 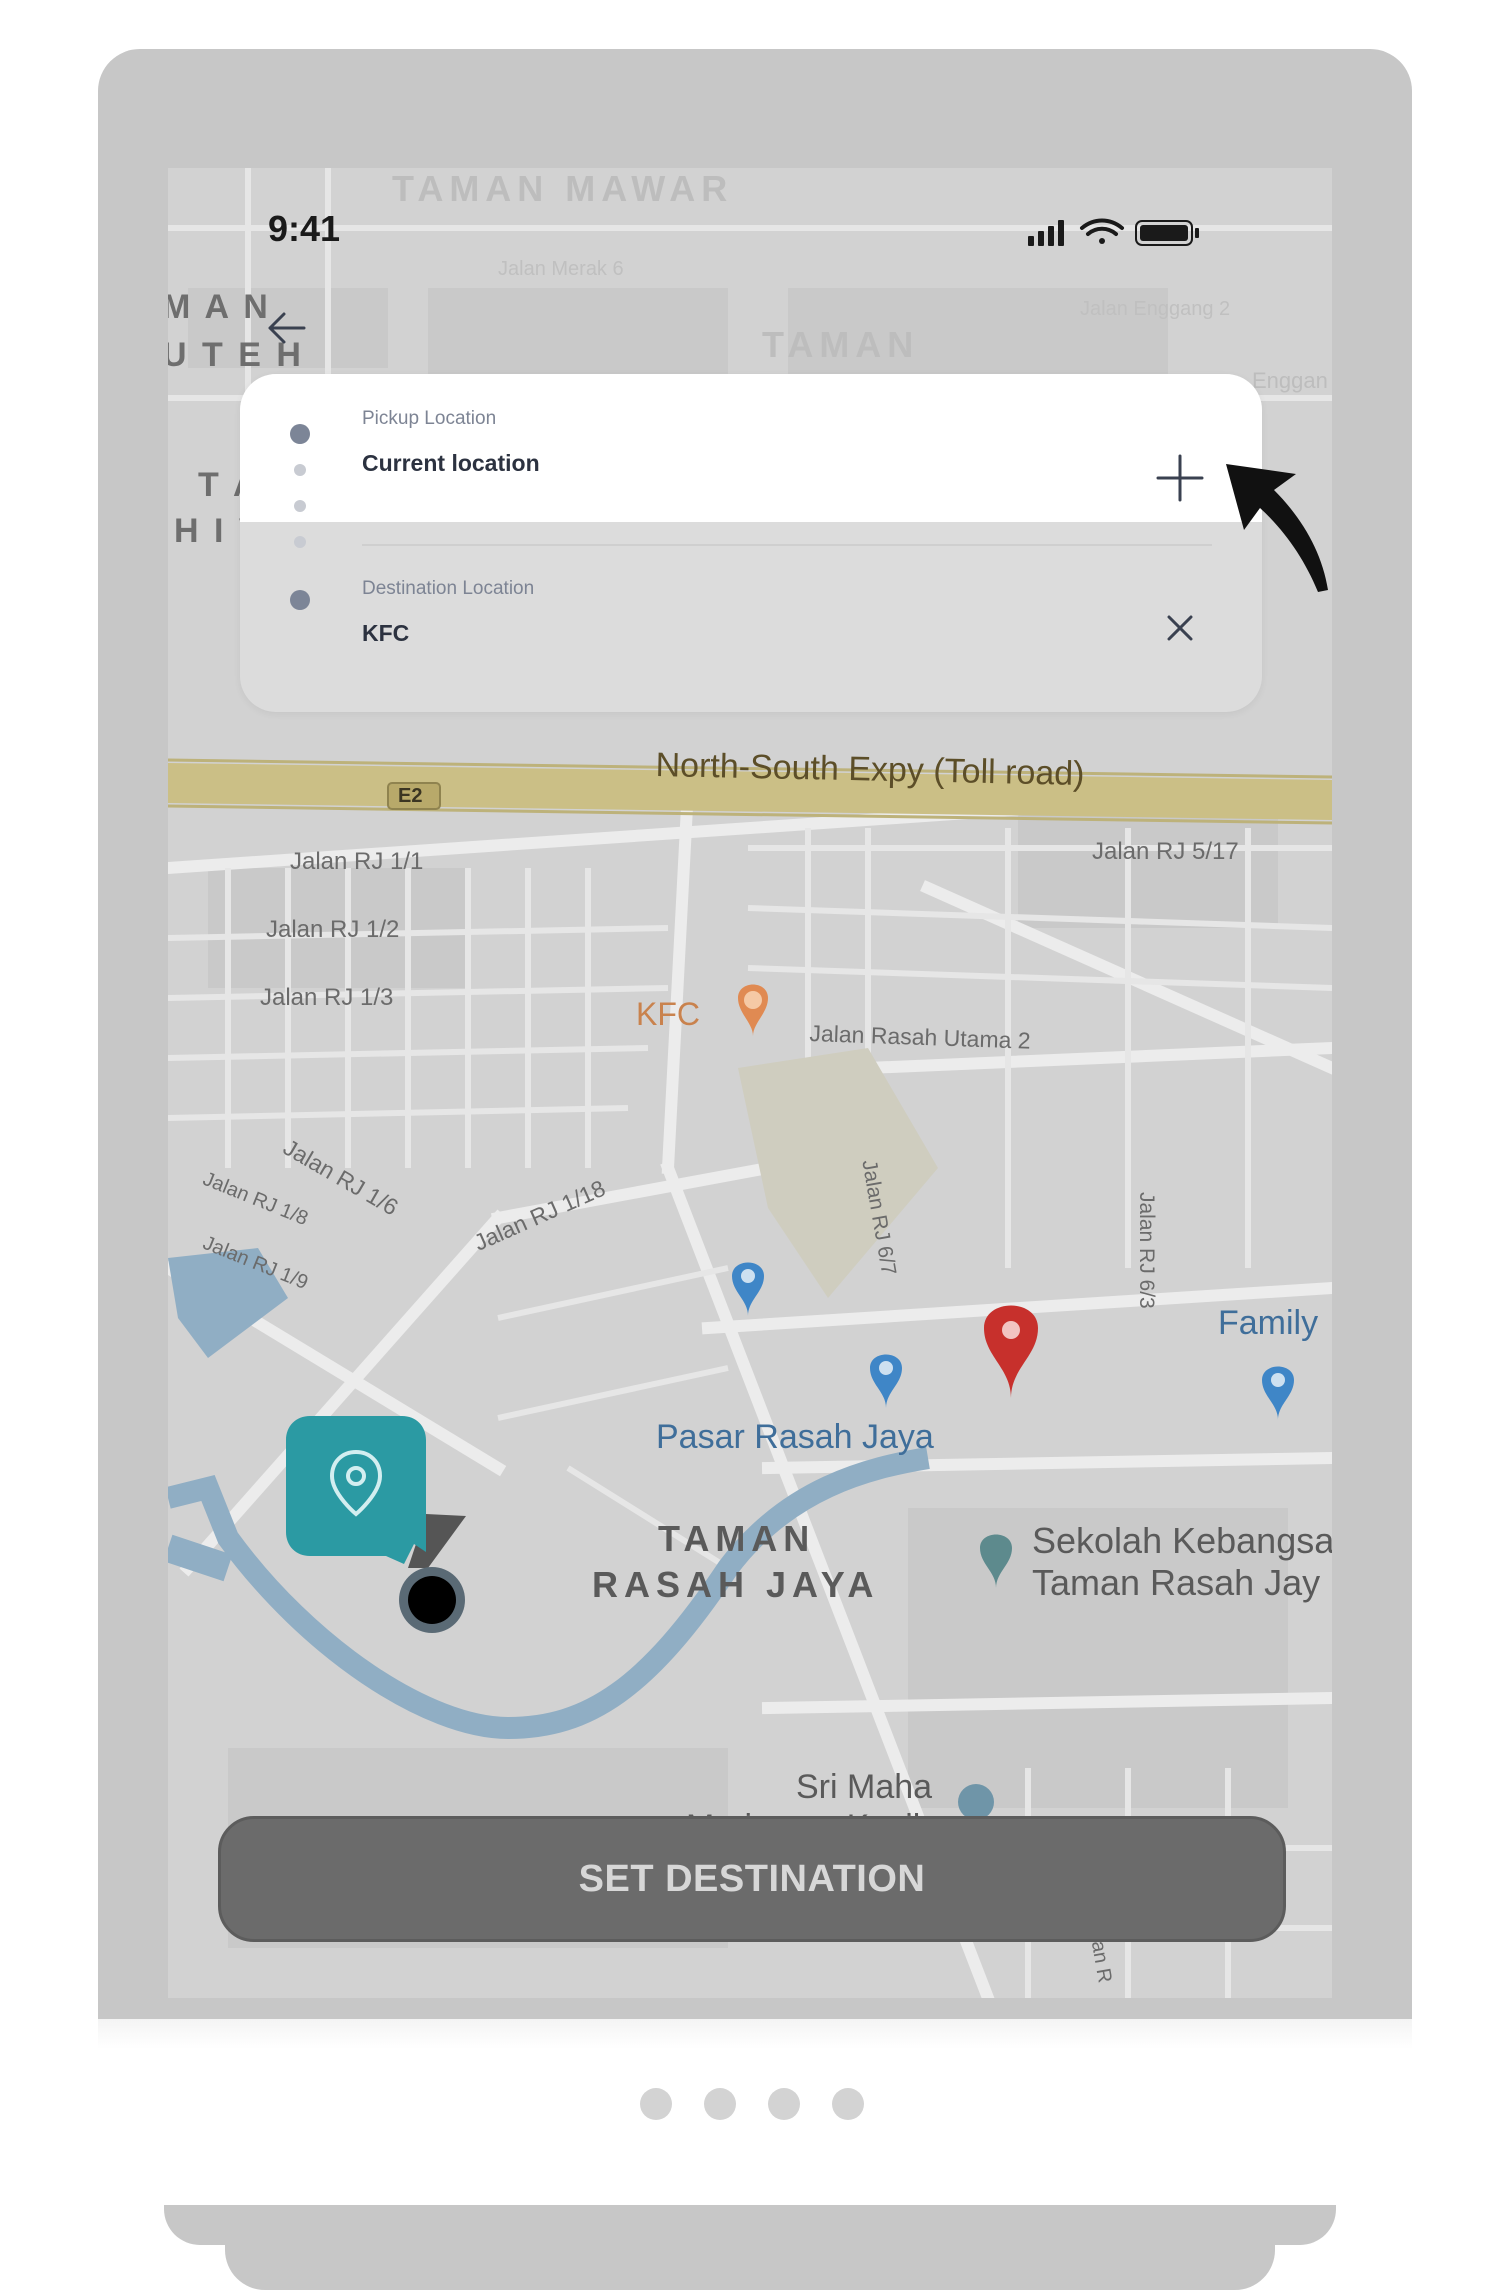 What do you see at coordinates (1290, 380) in the screenshot?
I see `map-label-enggan: Enggan` at bounding box center [1290, 380].